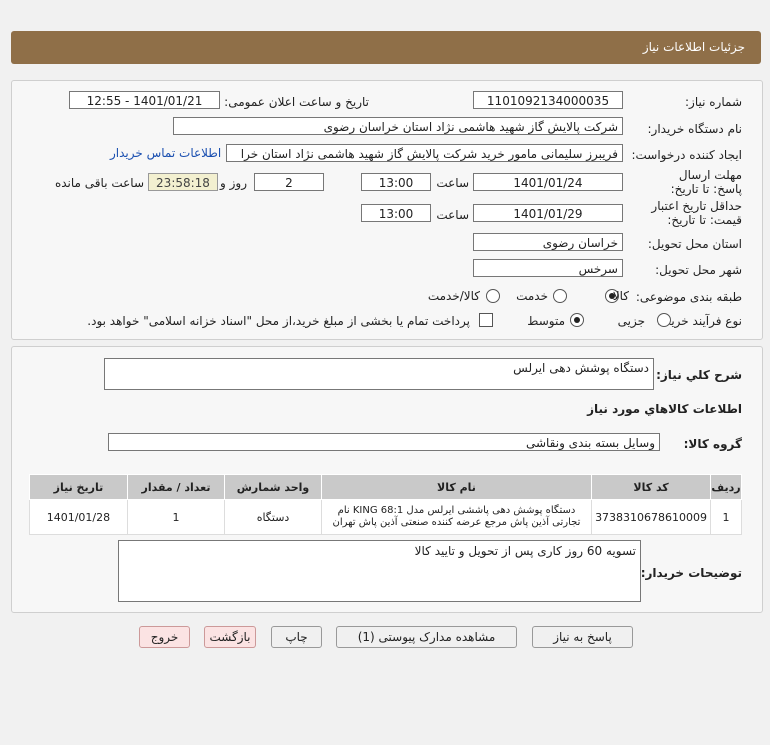 Image resolution: width=770 pixels, height=745 pixels. Describe the element at coordinates (548, 268) in the screenshot. I see `city-field: سرخس` at that location.